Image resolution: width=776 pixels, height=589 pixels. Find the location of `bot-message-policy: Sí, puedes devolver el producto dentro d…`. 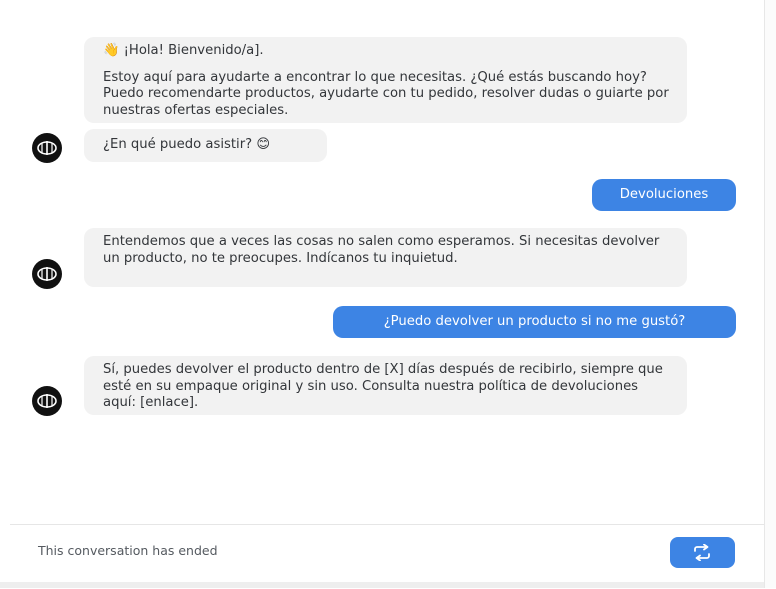

bot-message-policy: Sí, puedes devolver el producto dentro d… is located at coordinates (385, 385).